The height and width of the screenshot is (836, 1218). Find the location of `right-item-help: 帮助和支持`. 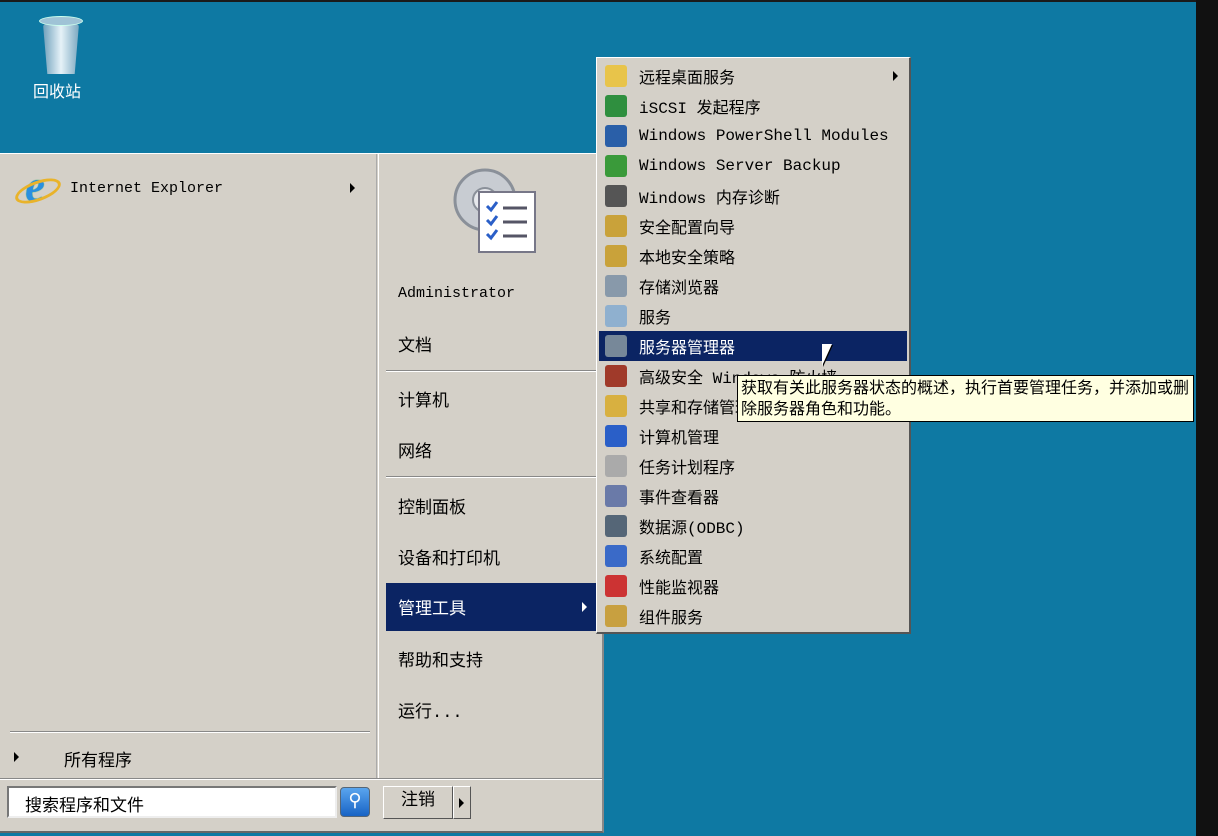

right-item-help: 帮助和支持 is located at coordinates (491, 659).